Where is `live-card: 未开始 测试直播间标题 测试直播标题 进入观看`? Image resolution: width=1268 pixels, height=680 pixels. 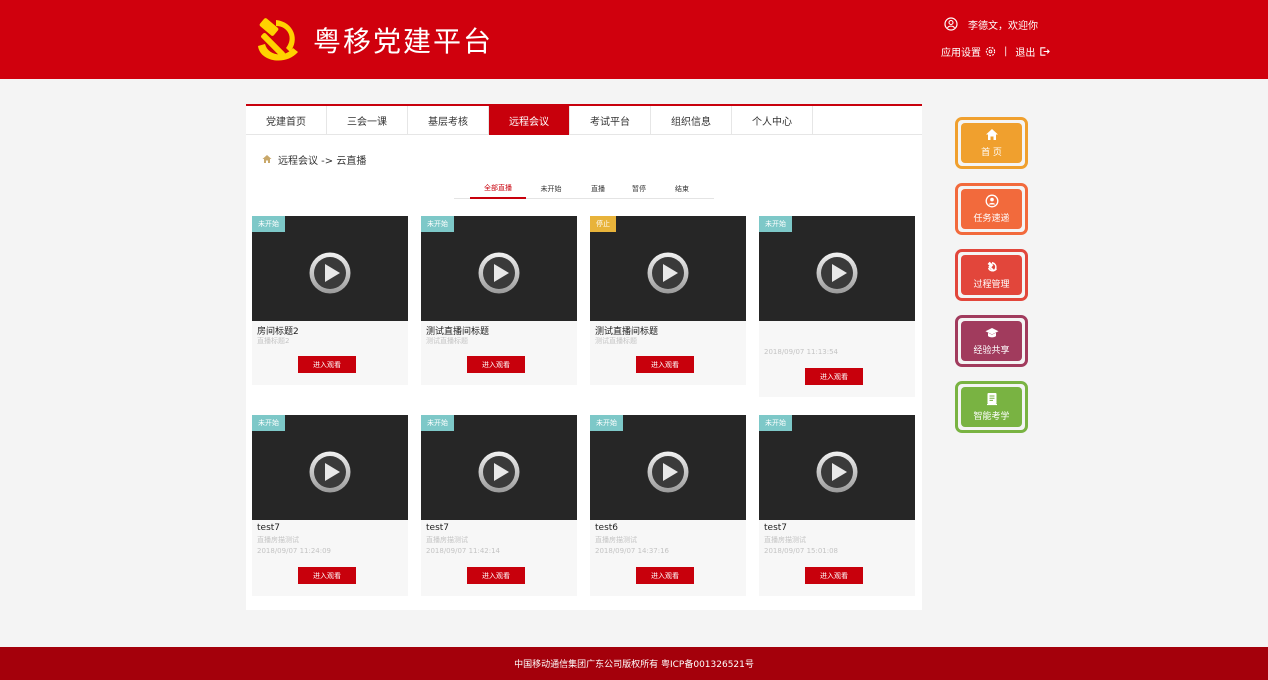 live-card: 未开始 测试直播间标题 测试直播标题 进入观看 is located at coordinates (499, 300).